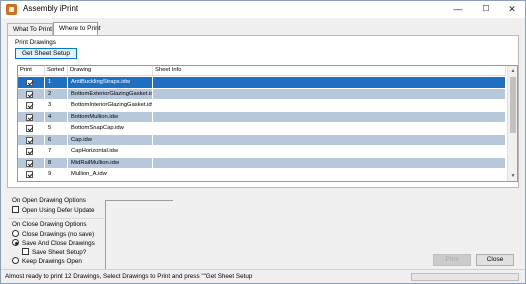  Describe the element at coordinates (110, 105) in the screenshot. I see `drawing-cell: BottomInteriorGlazingGasket.idw` at that location.